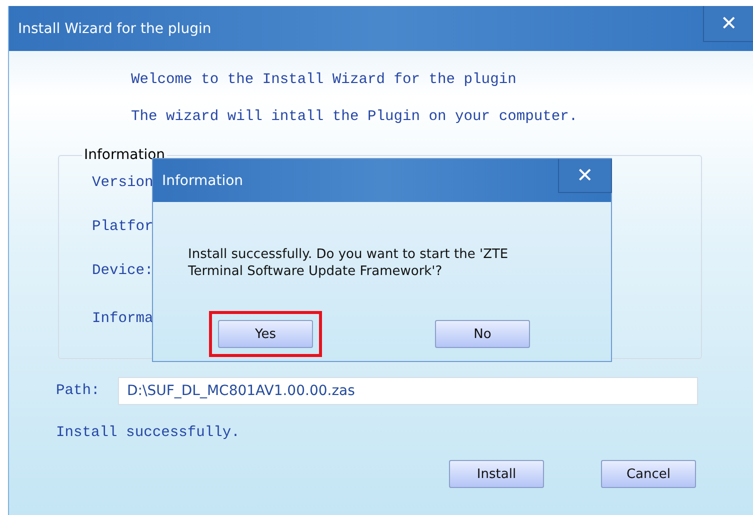 The height and width of the screenshot is (515, 753). Describe the element at coordinates (648, 474) in the screenshot. I see `cancel-button: Cancel` at that location.